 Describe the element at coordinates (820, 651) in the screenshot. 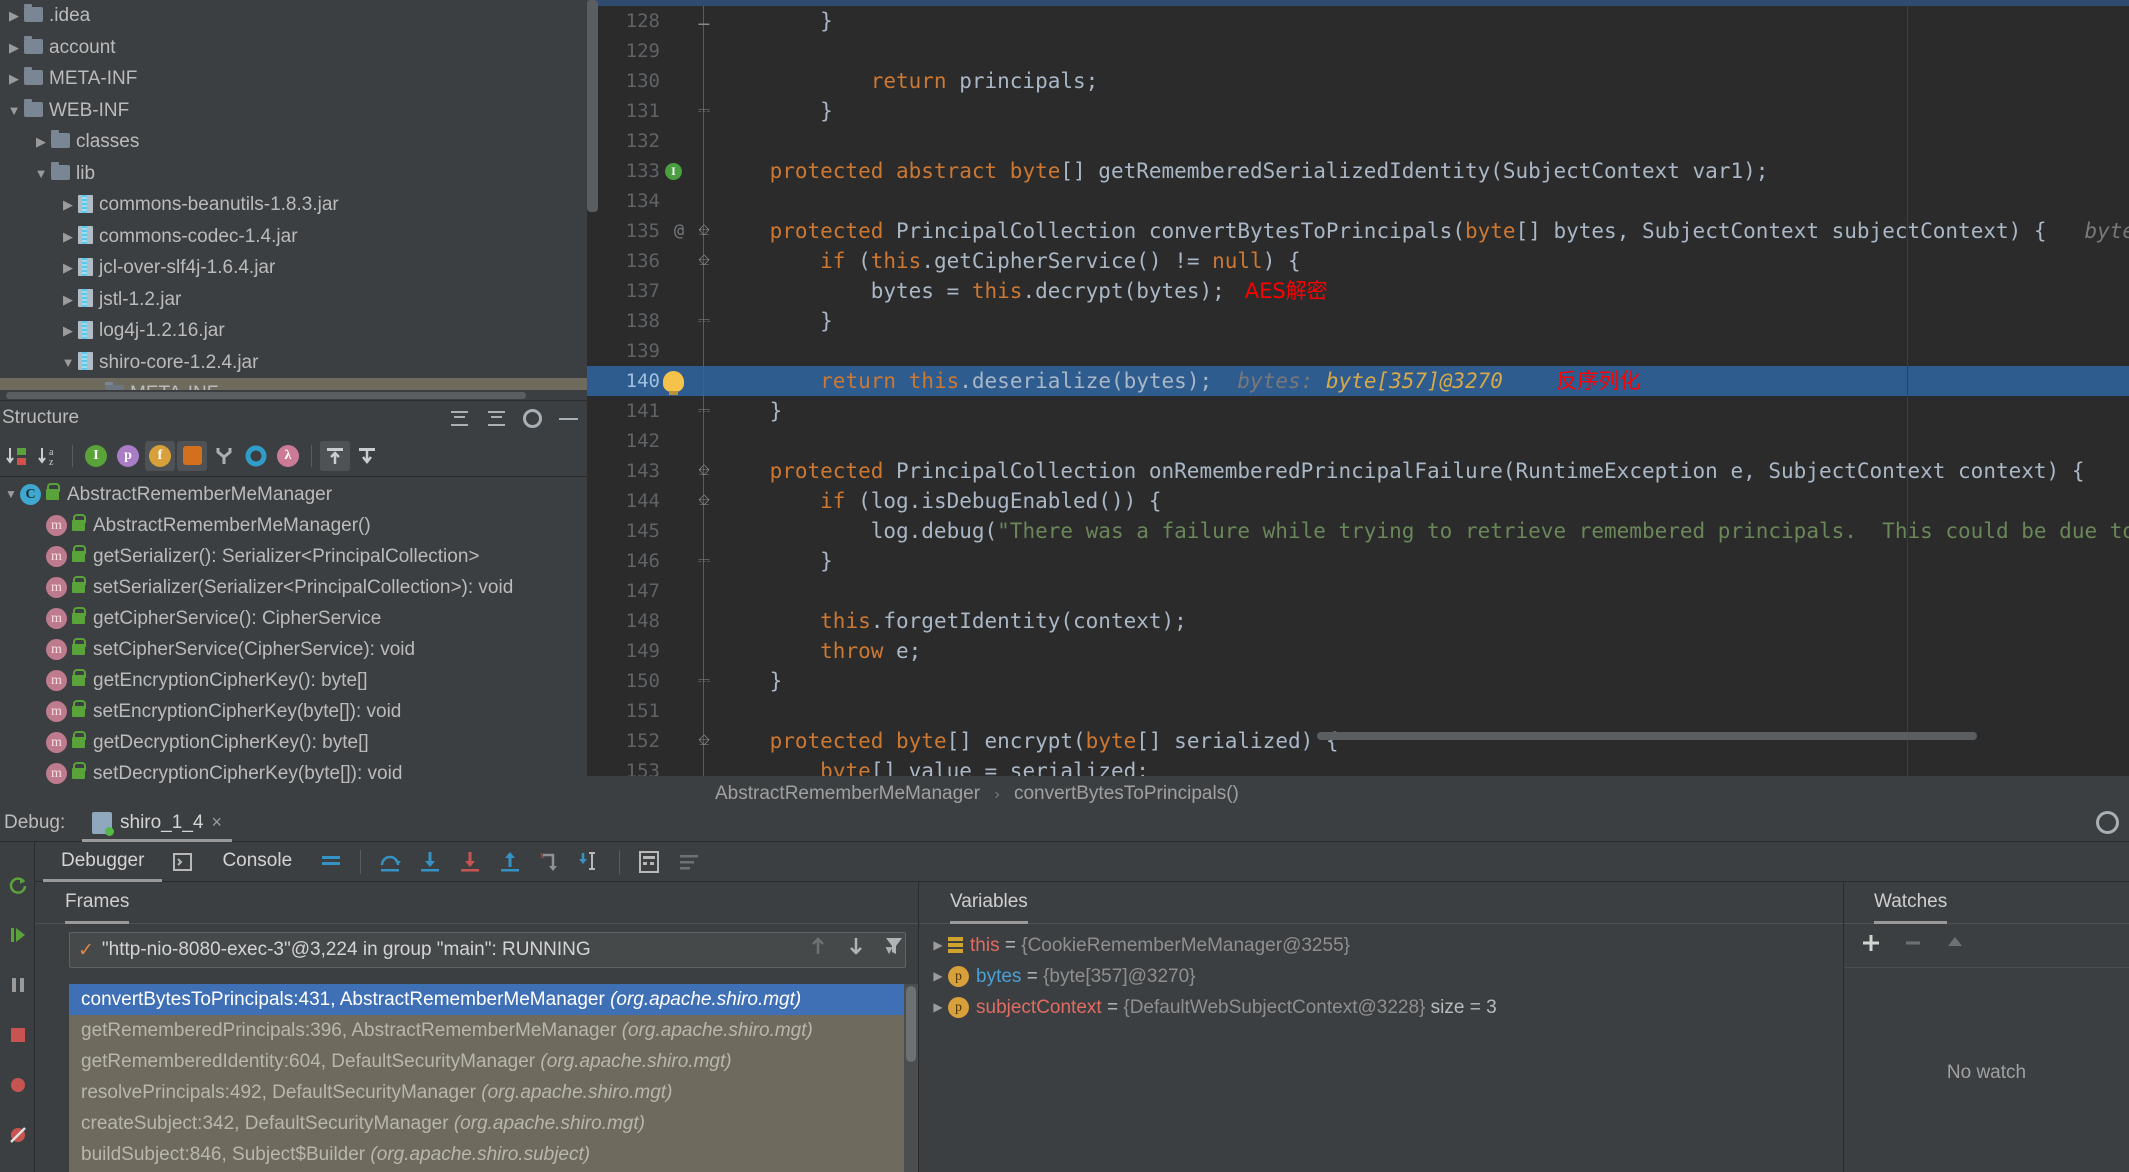

I see `code-text: throw e;` at that location.